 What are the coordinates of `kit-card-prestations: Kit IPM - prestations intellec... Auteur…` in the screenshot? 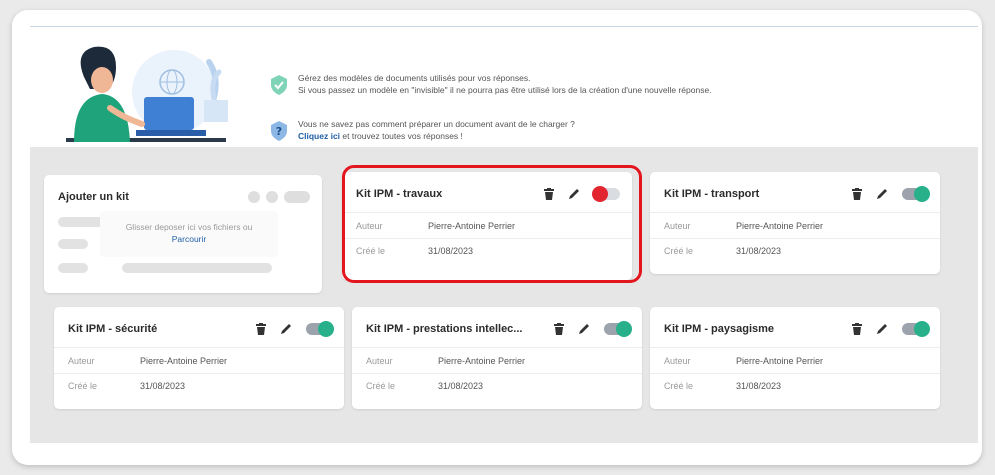 It's located at (497, 358).